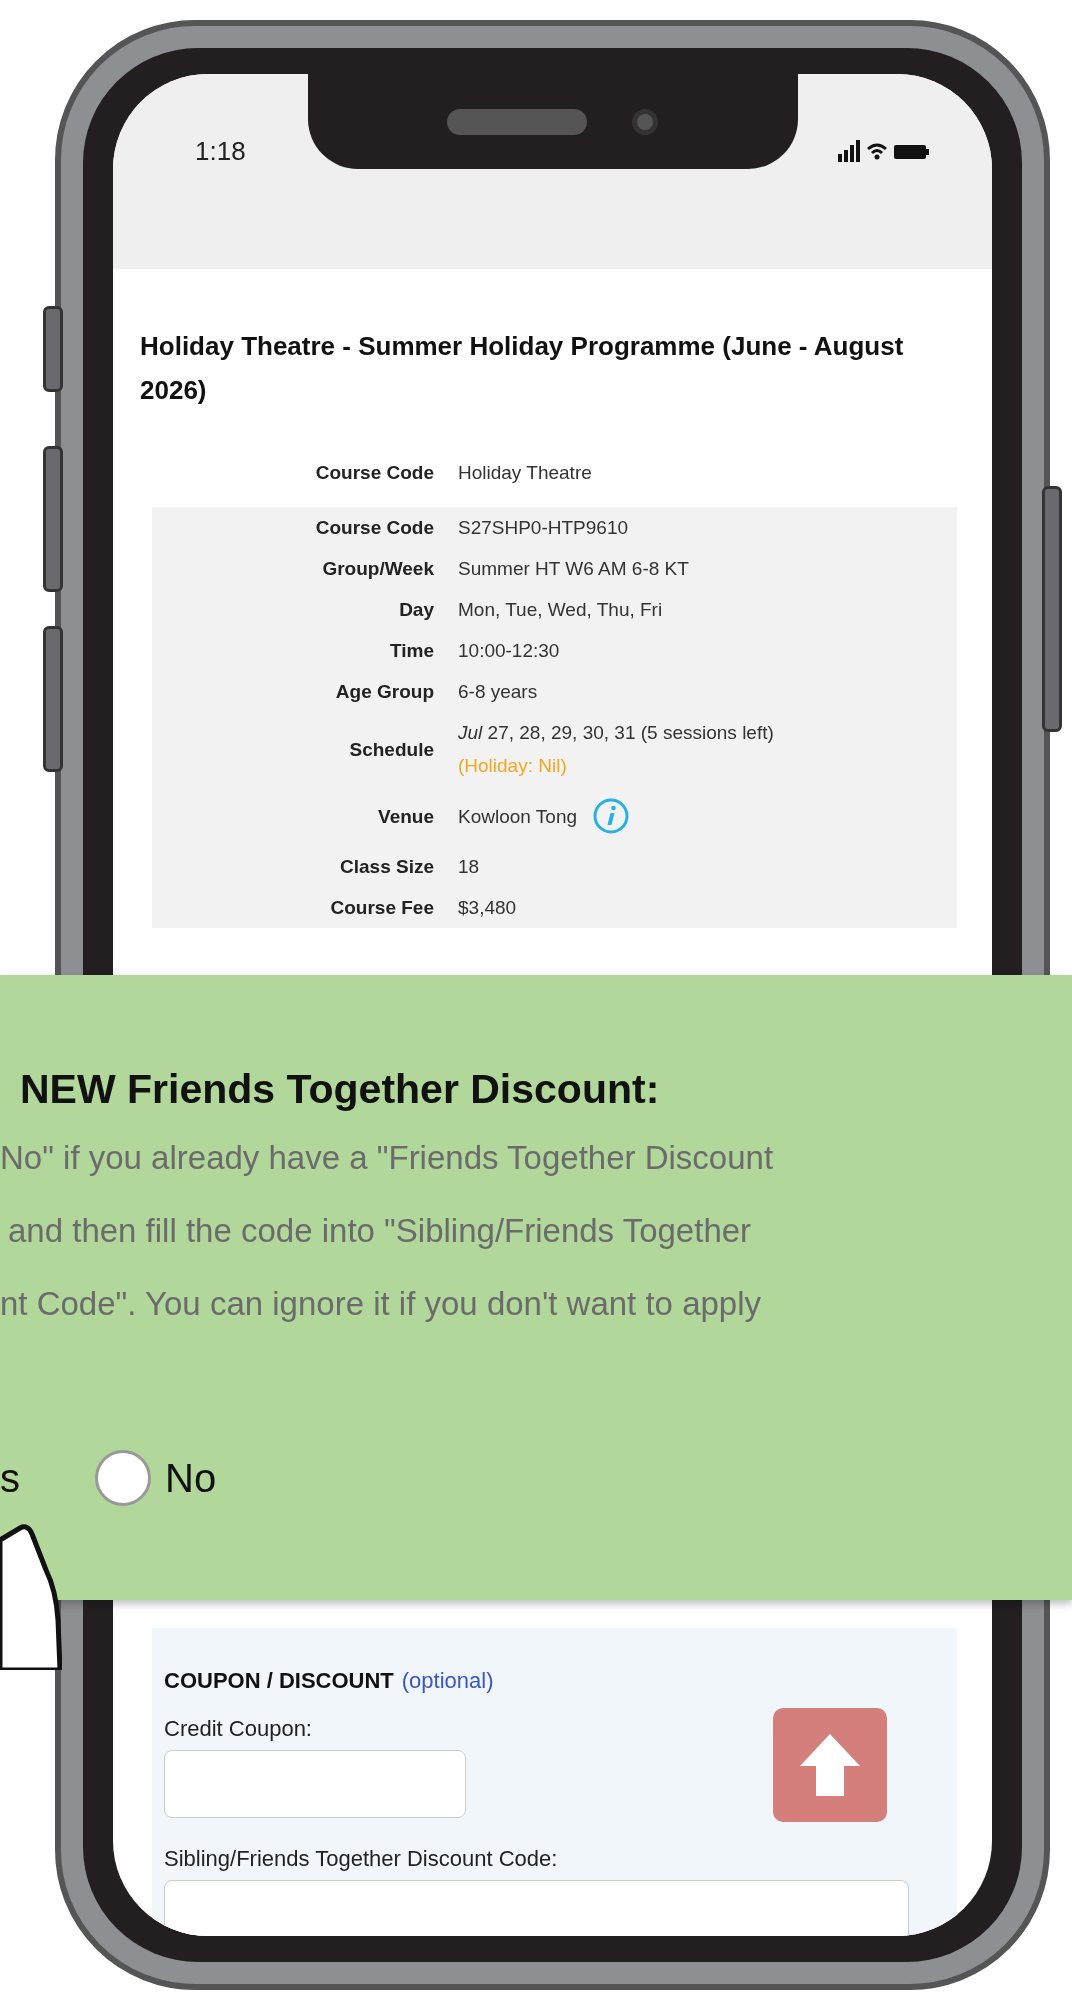 The image size is (1072, 2005). Describe the element at coordinates (522, 368) in the screenshot. I see `course-title: Holiday Theatre - Summer Holiday Programme (June - August 2026)` at that location.